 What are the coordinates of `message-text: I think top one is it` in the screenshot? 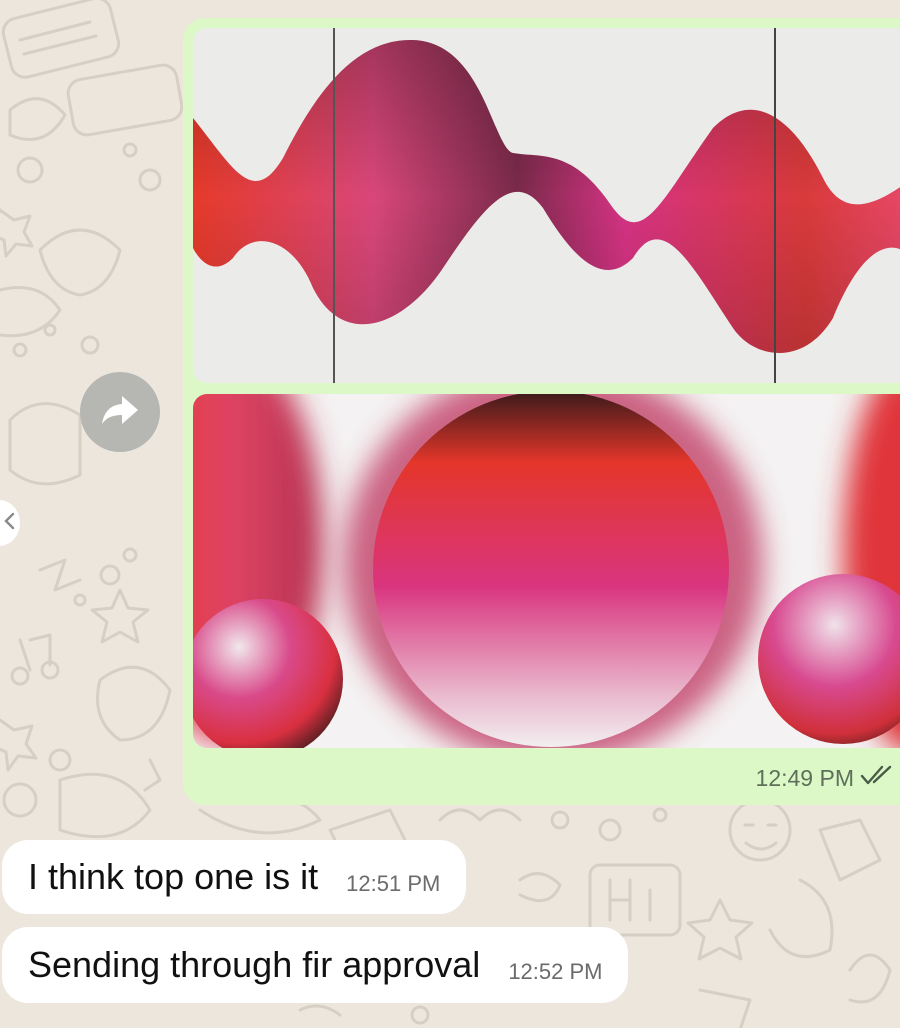 It's located at (173, 876).